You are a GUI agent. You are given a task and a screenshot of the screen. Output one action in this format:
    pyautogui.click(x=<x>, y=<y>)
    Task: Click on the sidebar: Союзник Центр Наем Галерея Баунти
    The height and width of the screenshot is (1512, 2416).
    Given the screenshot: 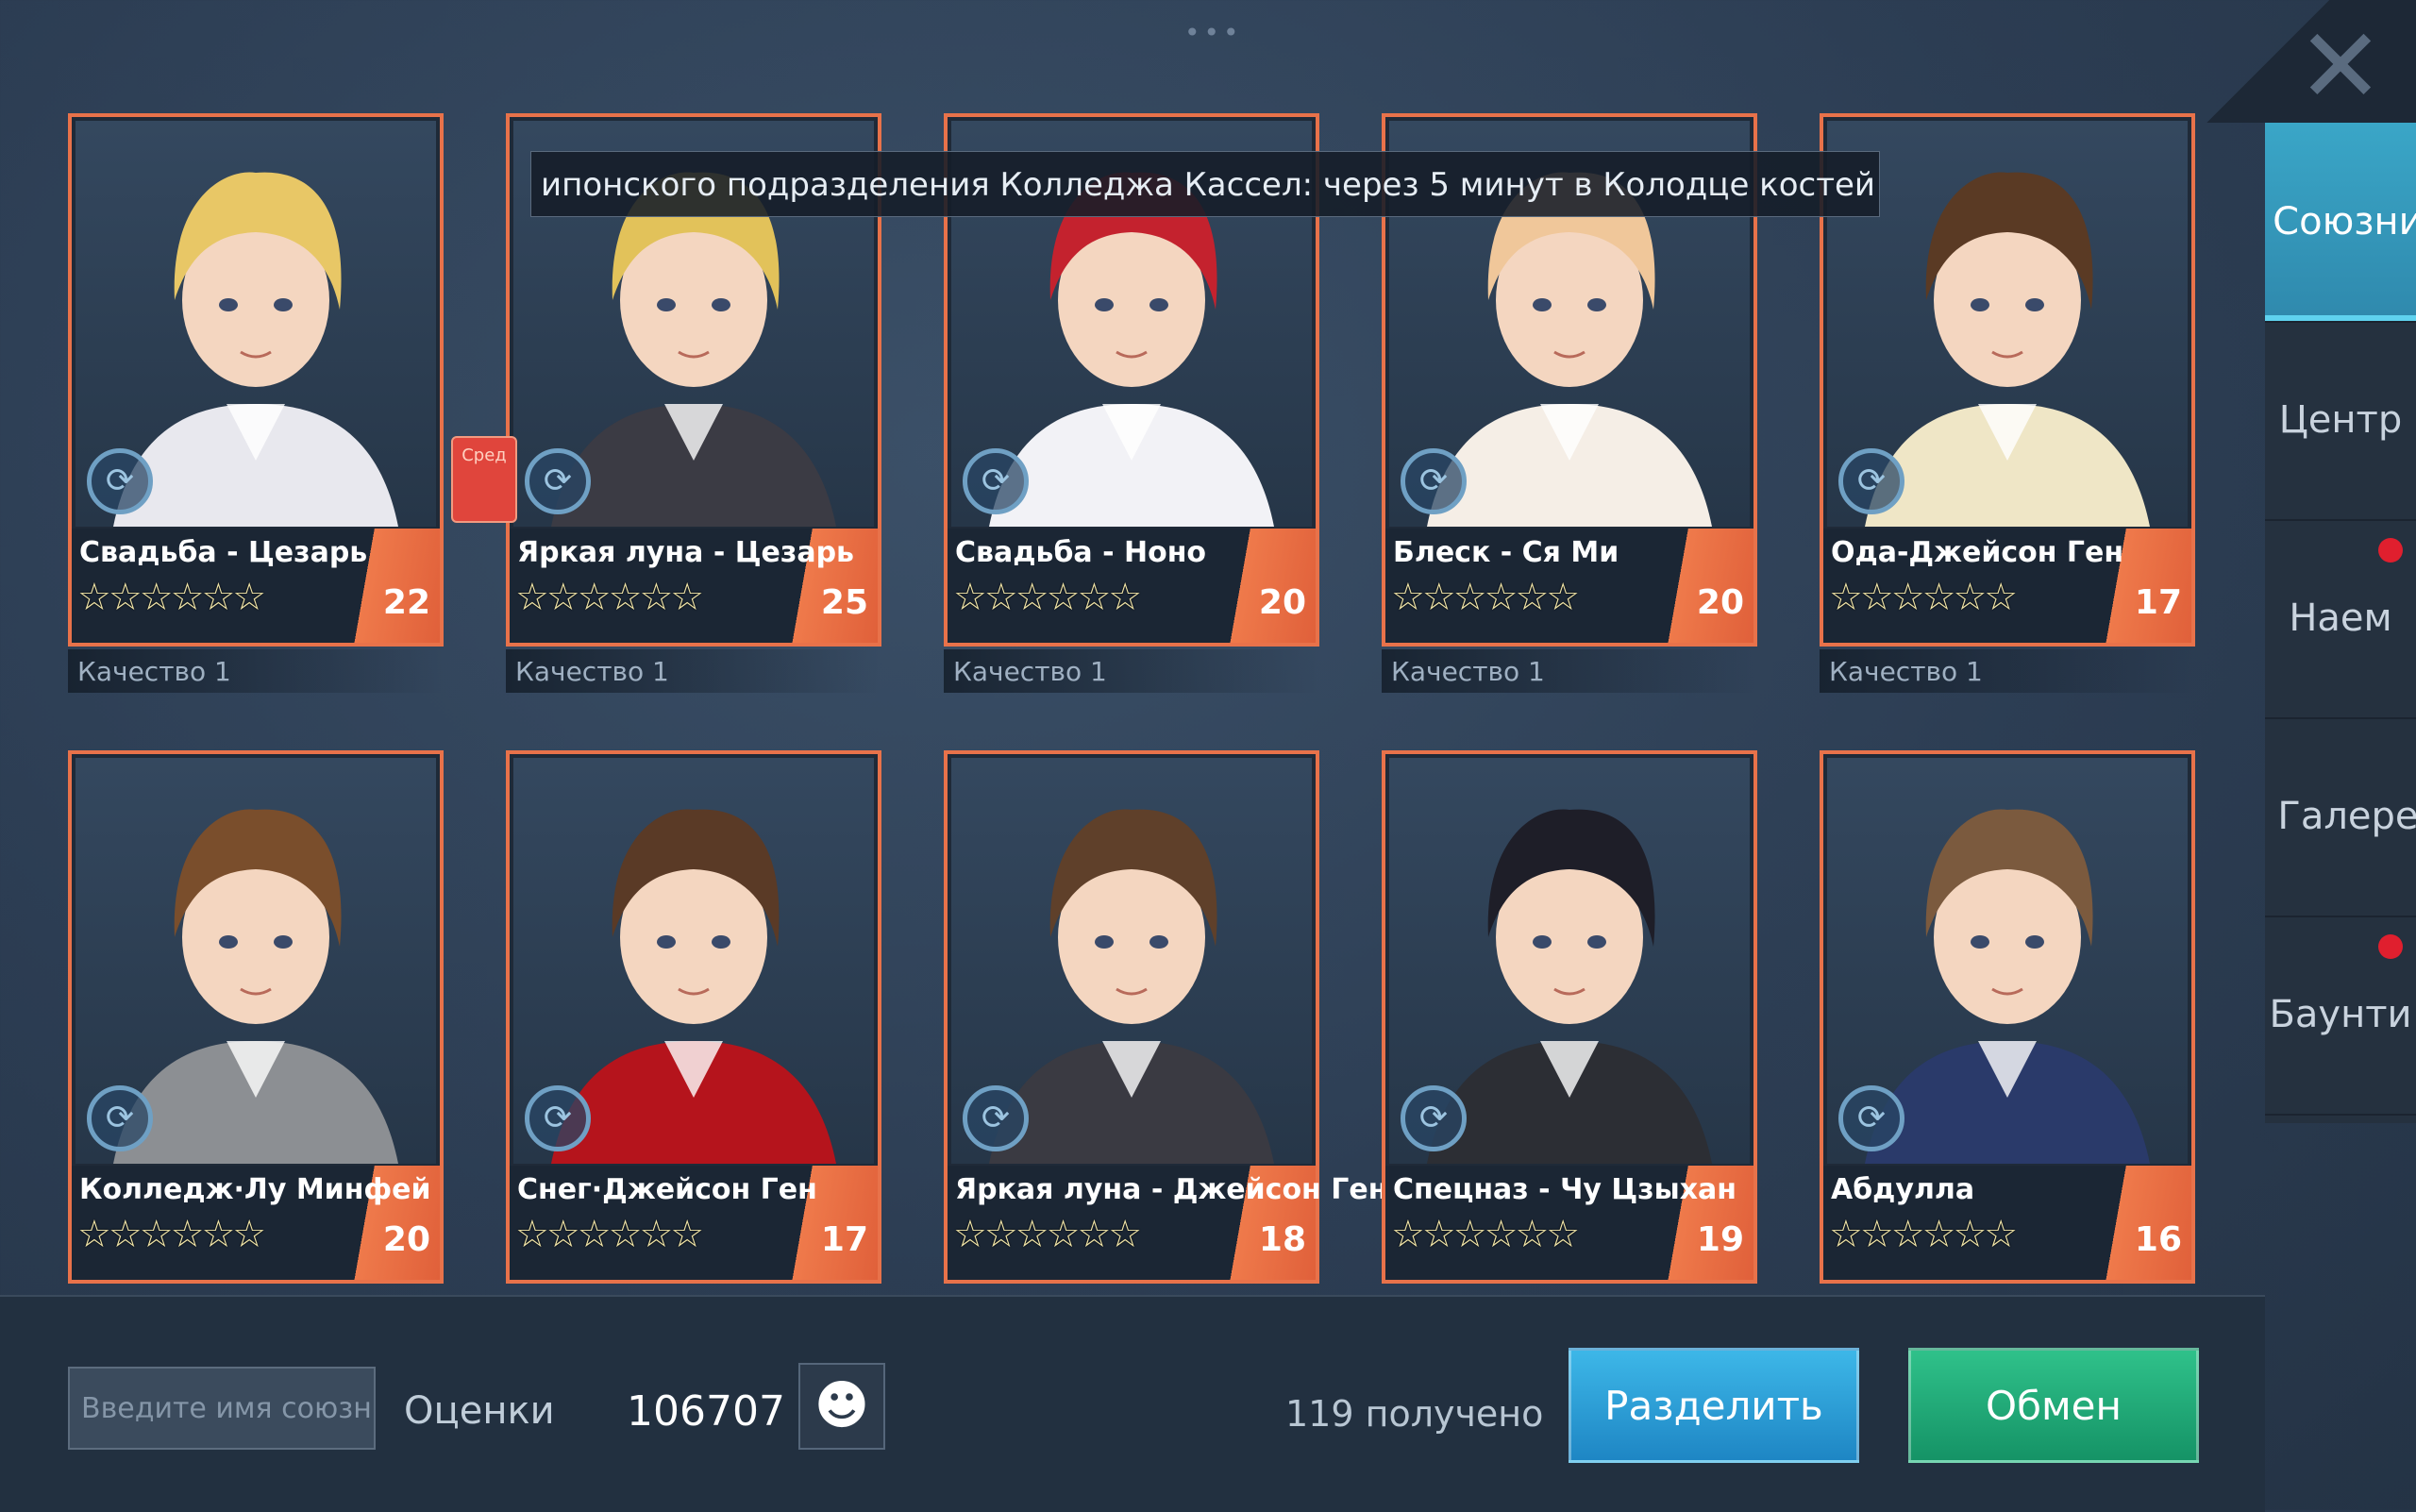 What is the action you would take?
    pyautogui.click(x=2340, y=623)
    